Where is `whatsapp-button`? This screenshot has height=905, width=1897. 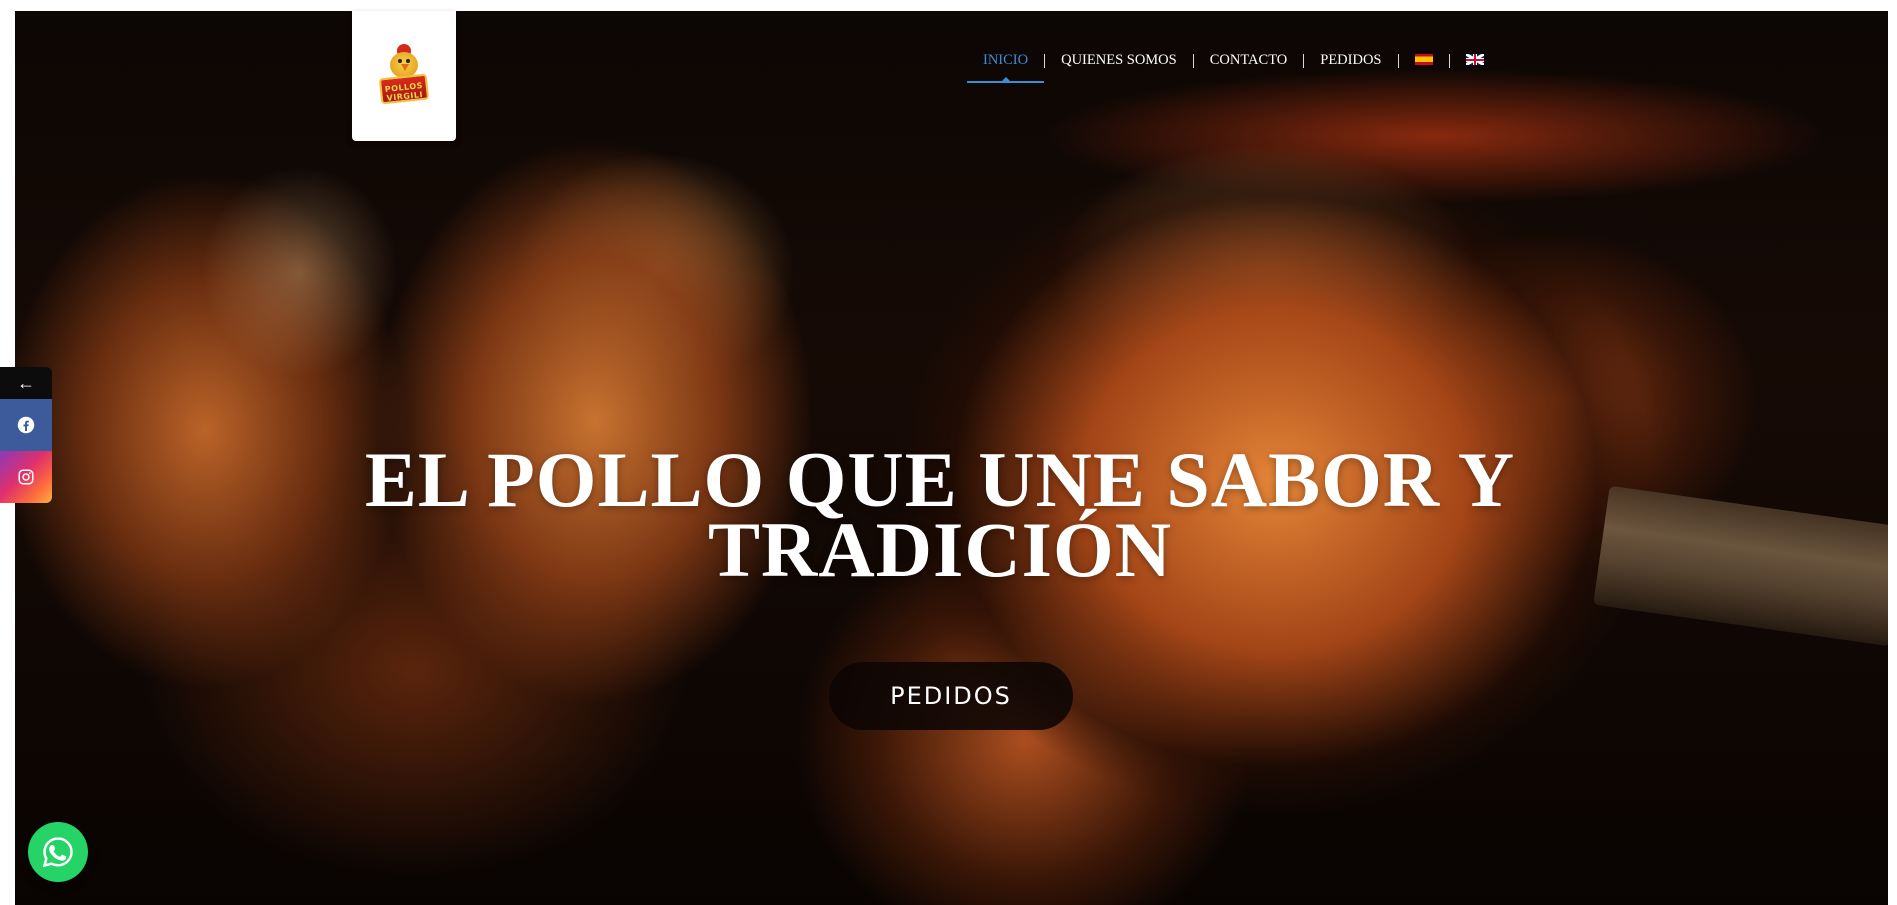 whatsapp-button is located at coordinates (58, 852).